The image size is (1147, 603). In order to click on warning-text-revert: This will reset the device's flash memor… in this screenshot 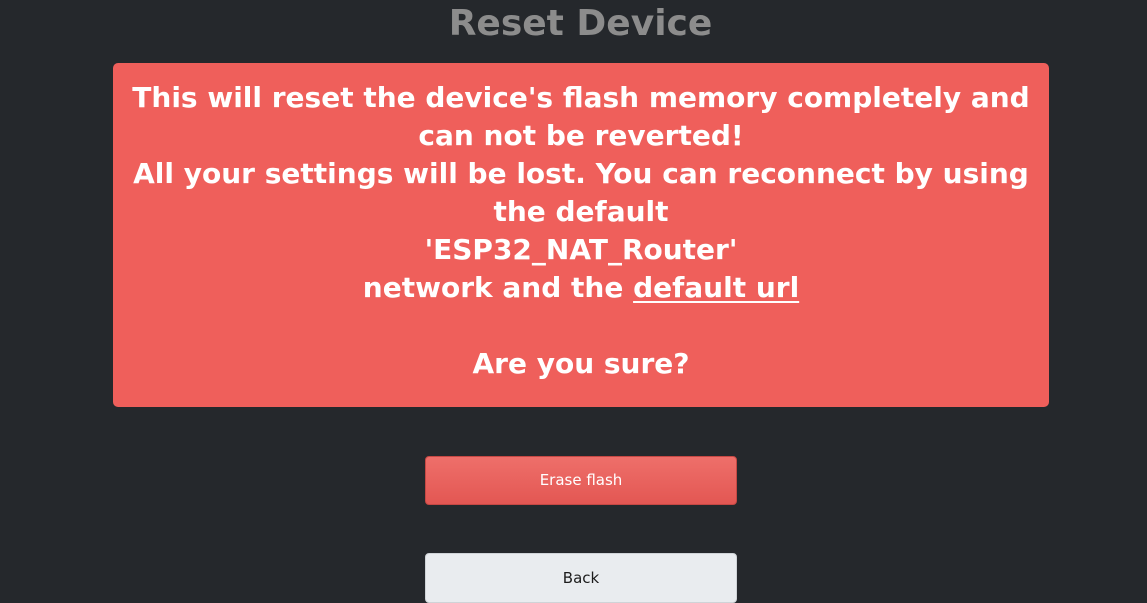, I will do `click(581, 116)`.